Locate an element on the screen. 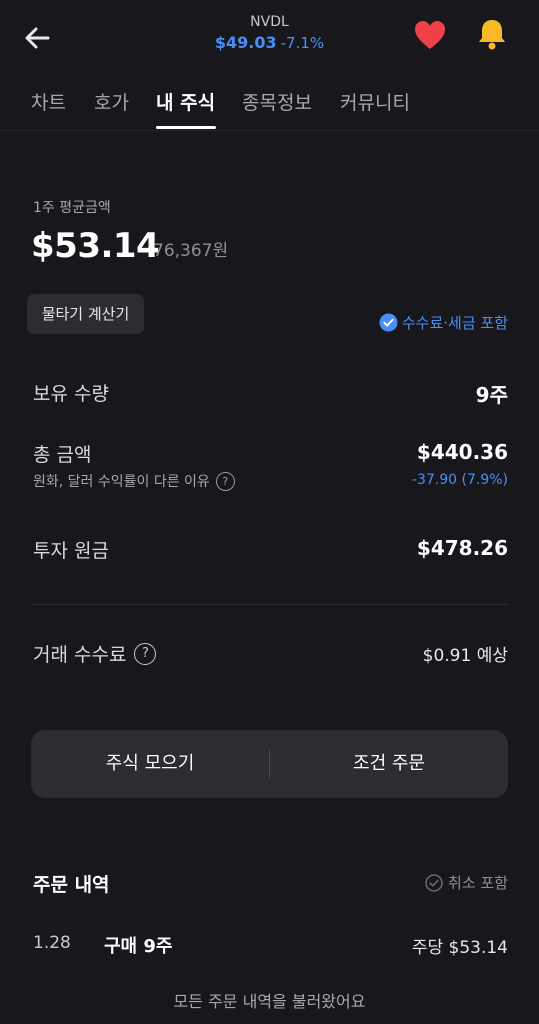 This screenshot has height=1024, width=539. fee-tax-included-label: 수수료·세금 포함 is located at coordinates (454, 323).